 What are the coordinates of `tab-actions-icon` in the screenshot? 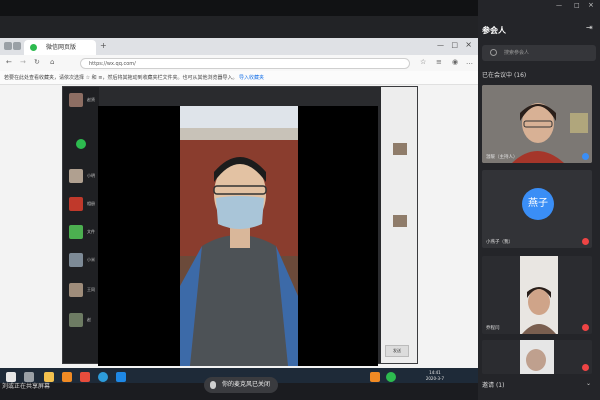 It's located at (17, 46).